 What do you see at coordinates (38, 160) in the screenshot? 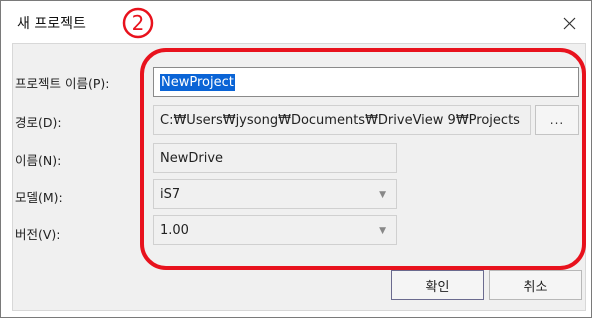
I see `name-label: 이름(N):` at bounding box center [38, 160].